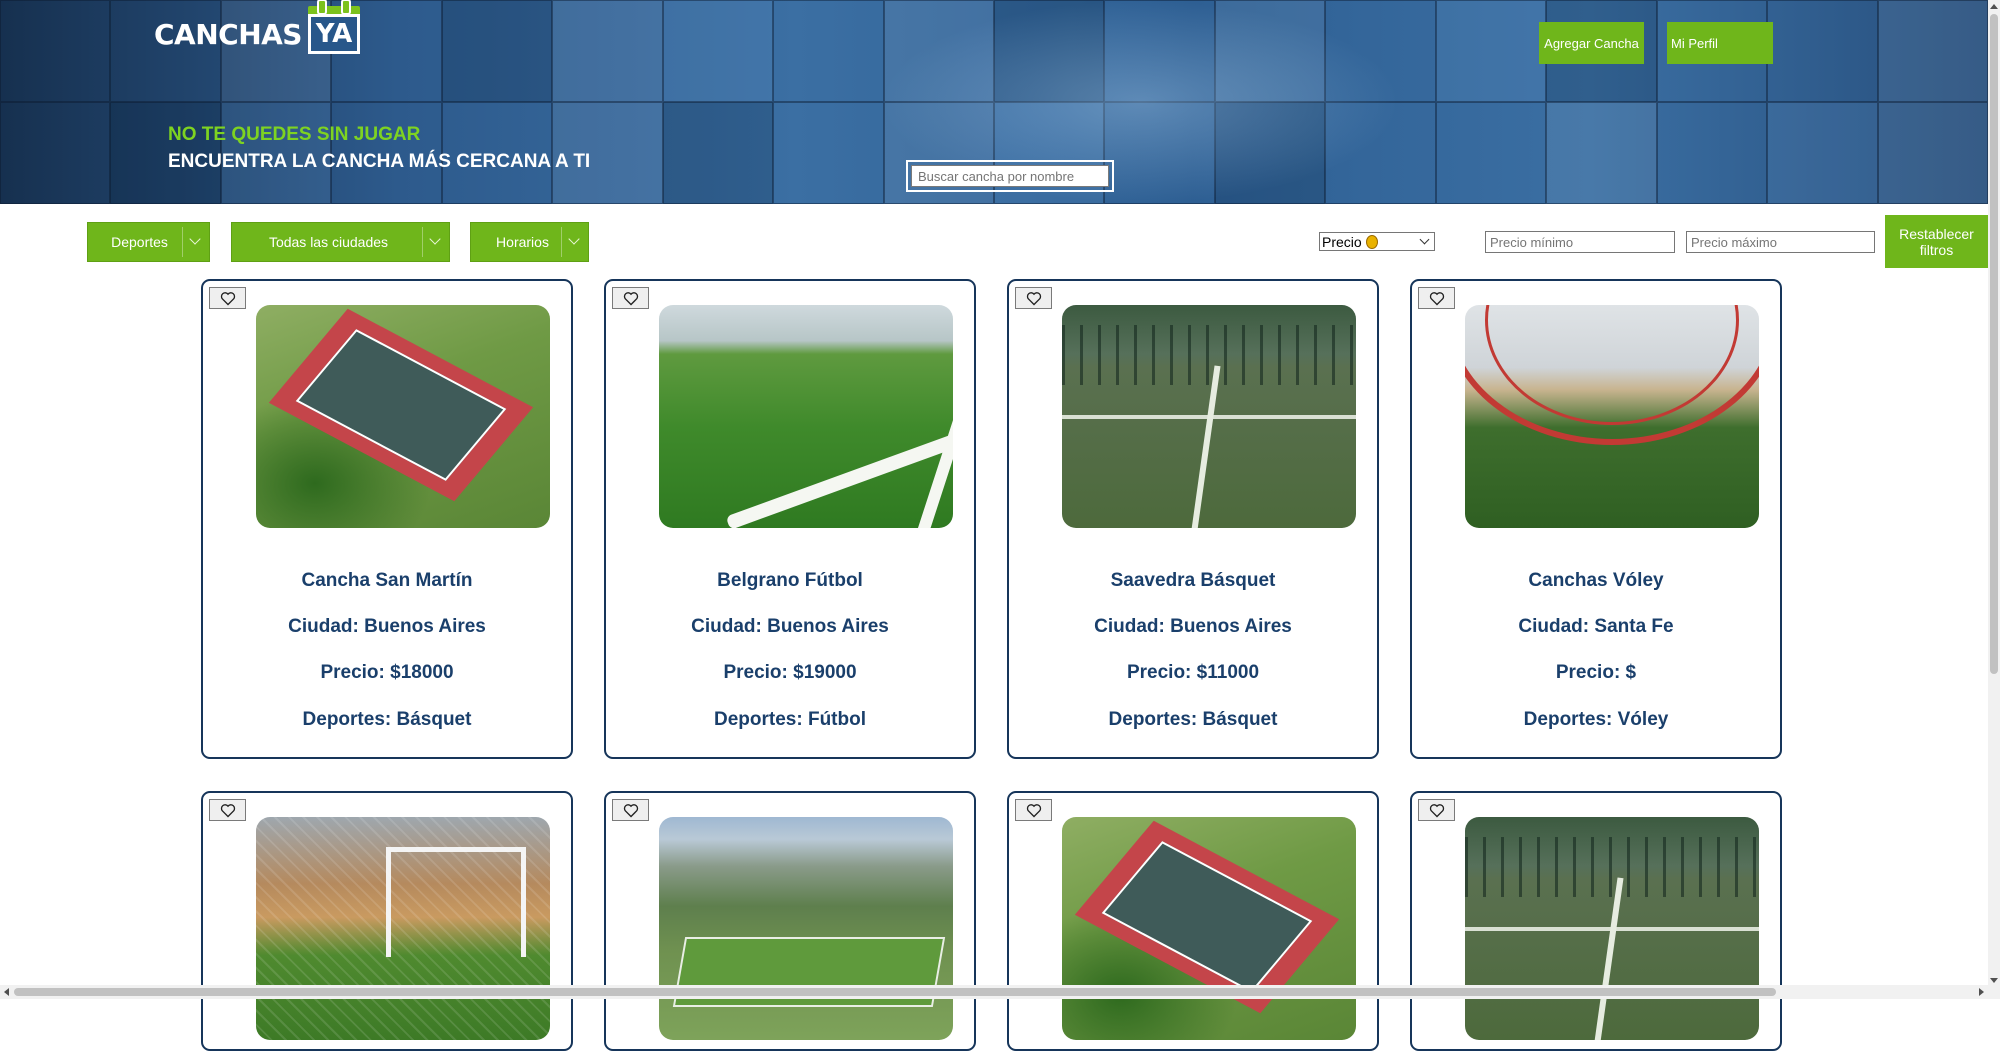 This screenshot has height=1051, width=2000. Describe the element at coordinates (6, 992) in the screenshot. I see `scroll-left-arrow-icon` at that location.